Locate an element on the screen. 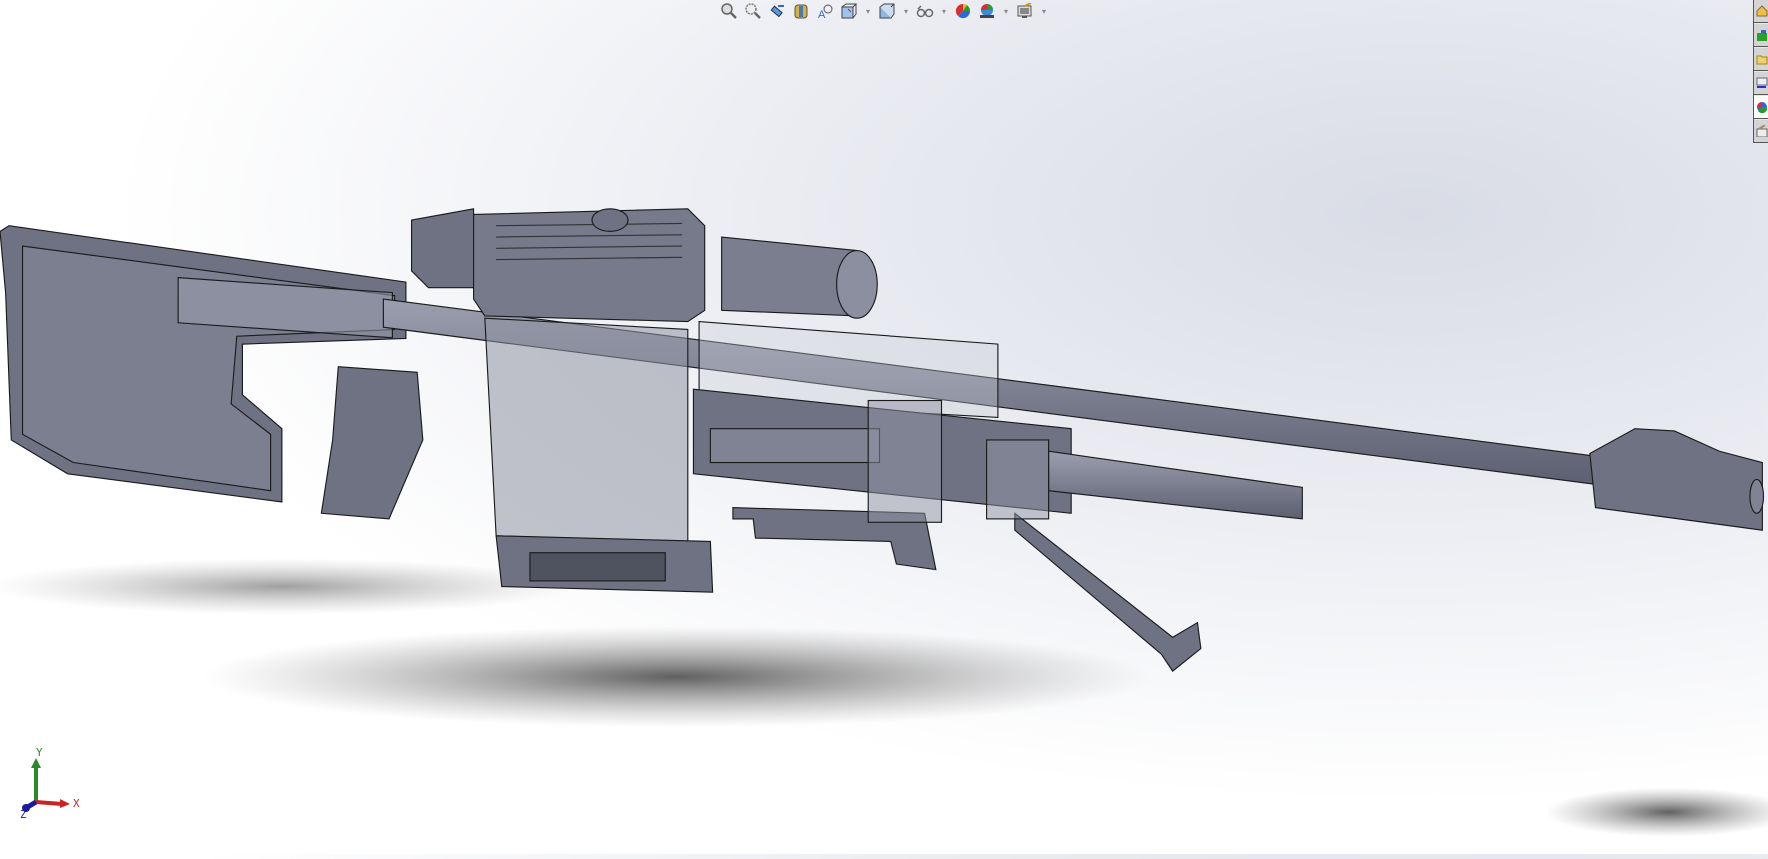  view-settings-button is located at coordinates (1025, 11).